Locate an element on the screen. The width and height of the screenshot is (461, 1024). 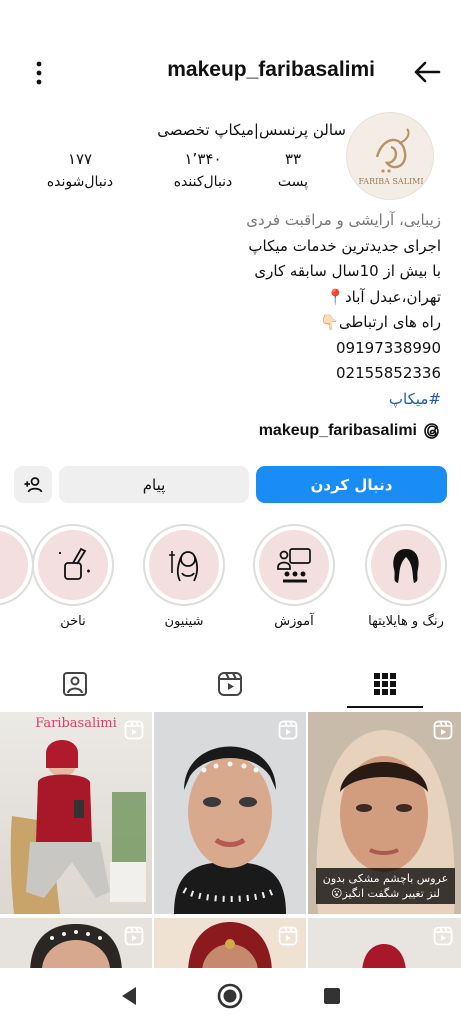
avatar: FARIBA SALIMI is located at coordinates (390, 156).